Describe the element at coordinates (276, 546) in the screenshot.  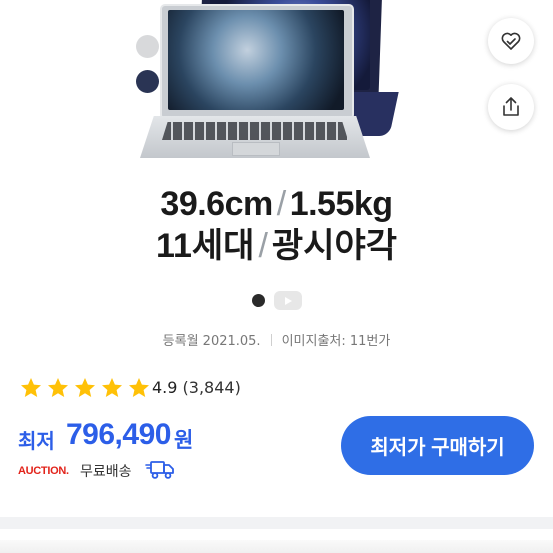
I see `next-section-peek` at that location.